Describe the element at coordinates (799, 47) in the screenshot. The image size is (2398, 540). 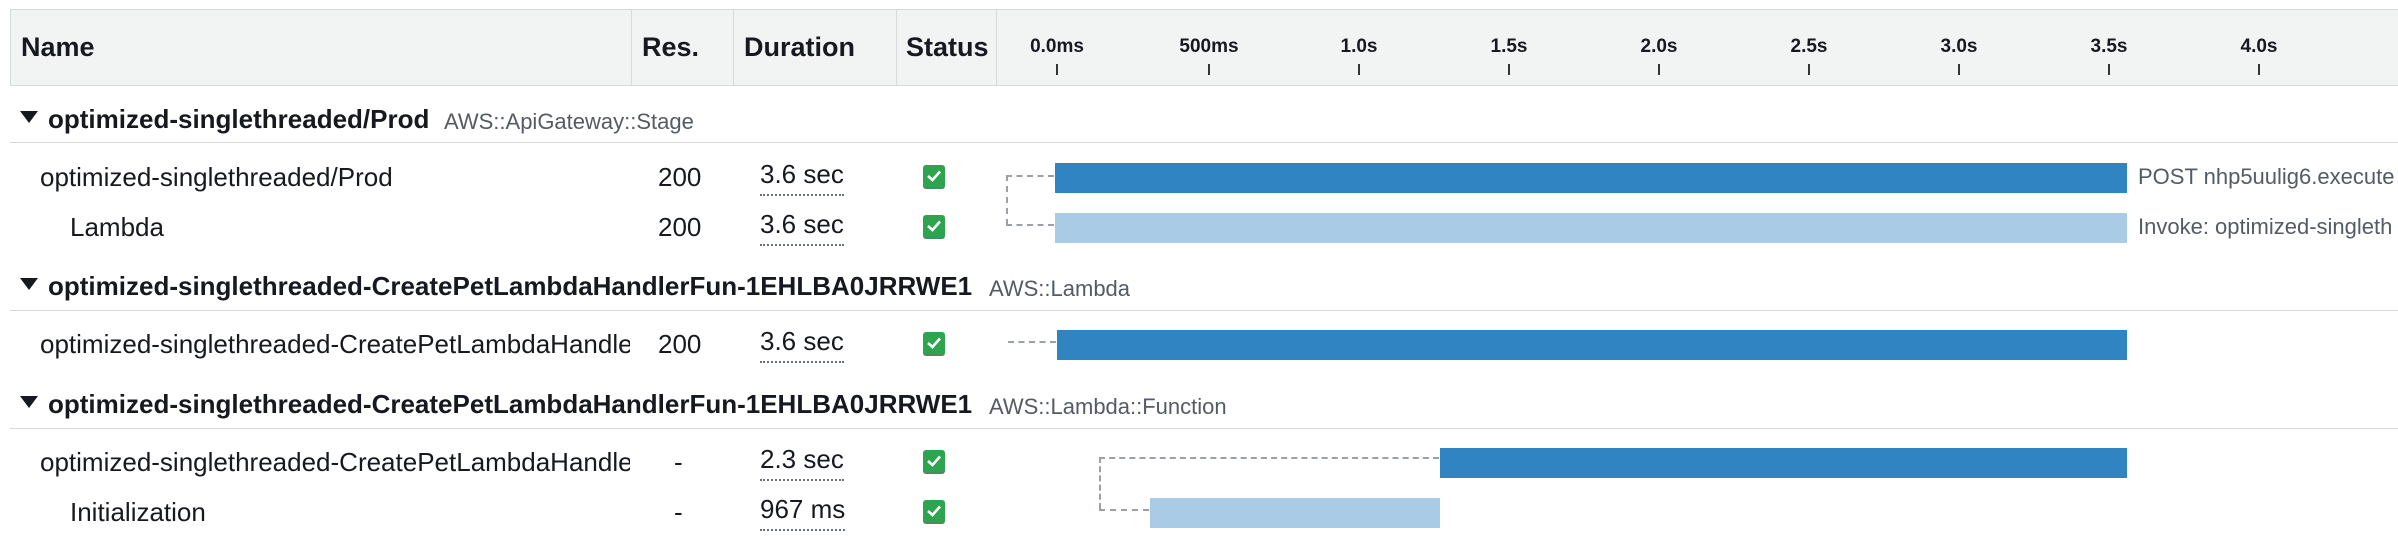
I see `column-header-duration: Duration` at that location.